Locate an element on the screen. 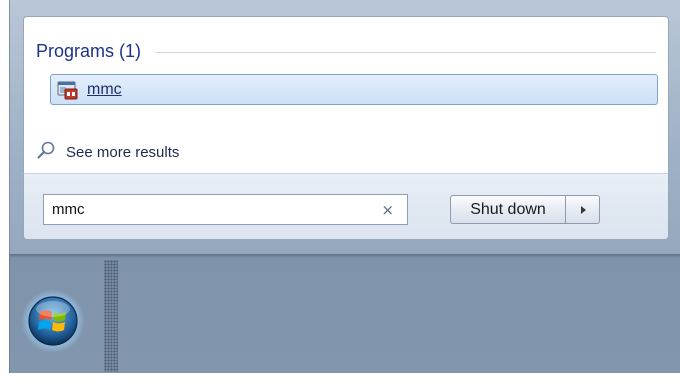 The width and height of the screenshot is (680, 381). chevron-right-icon is located at coordinates (583, 209).